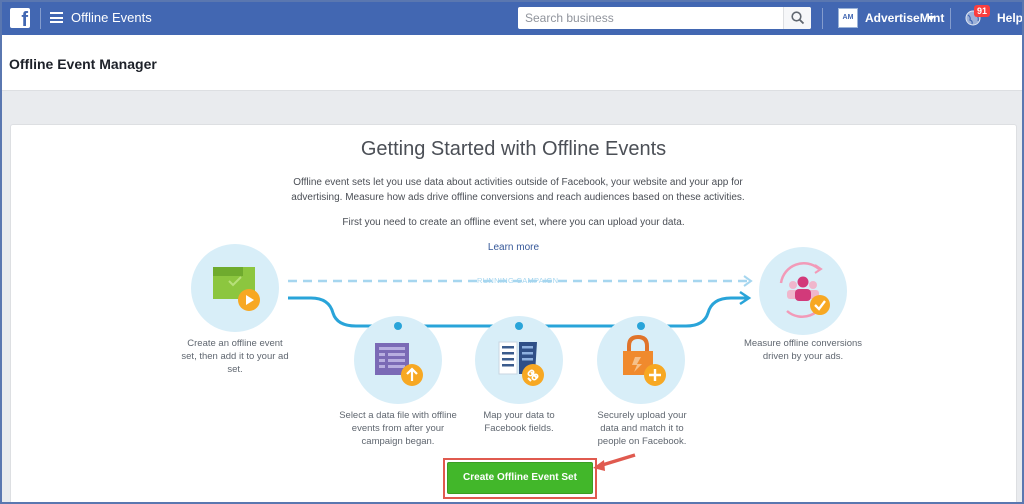 This screenshot has height=504, width=1024. I want to click on upload-file-icon, so click(399, 354).